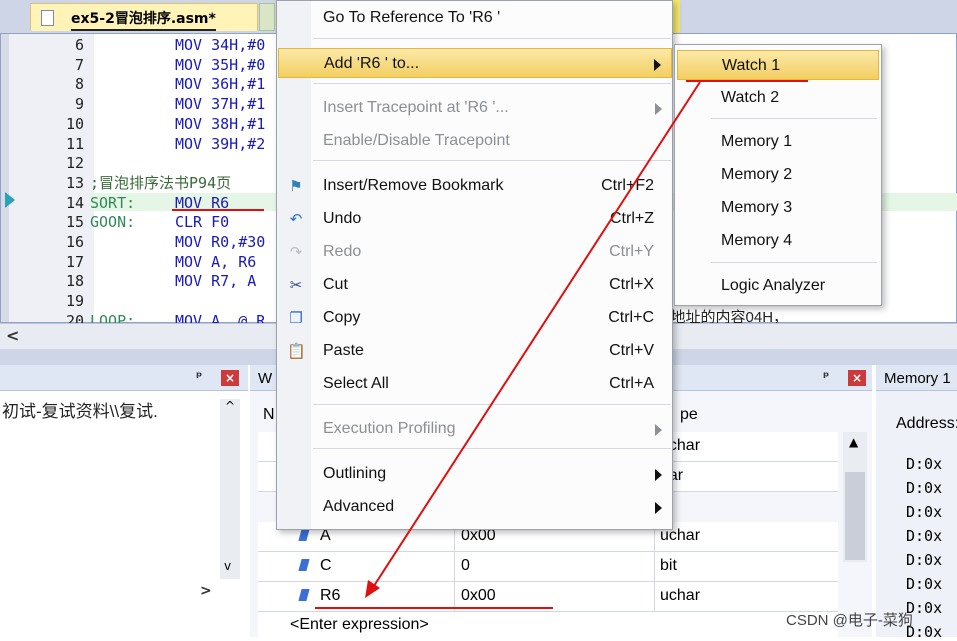 The height and width of the screenshot is (641, 957). What do you see at coordinates (849, 620) in the screenshot?
I see `watermark: CSDN @电子-菜狗` at bounding box center [849, 620].